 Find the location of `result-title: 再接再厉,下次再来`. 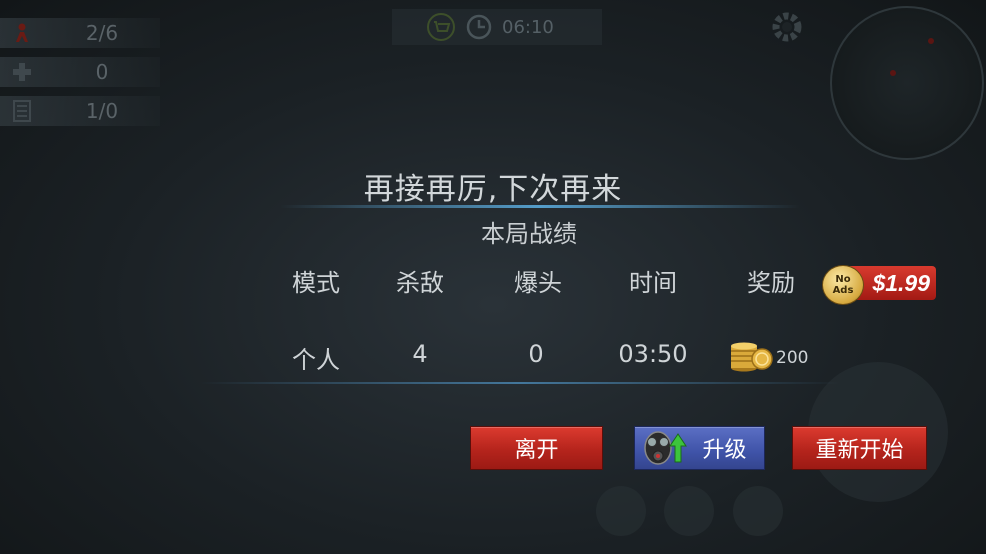

result-title: 再接再厉,下次再来 is located at coordinates (493, 189).